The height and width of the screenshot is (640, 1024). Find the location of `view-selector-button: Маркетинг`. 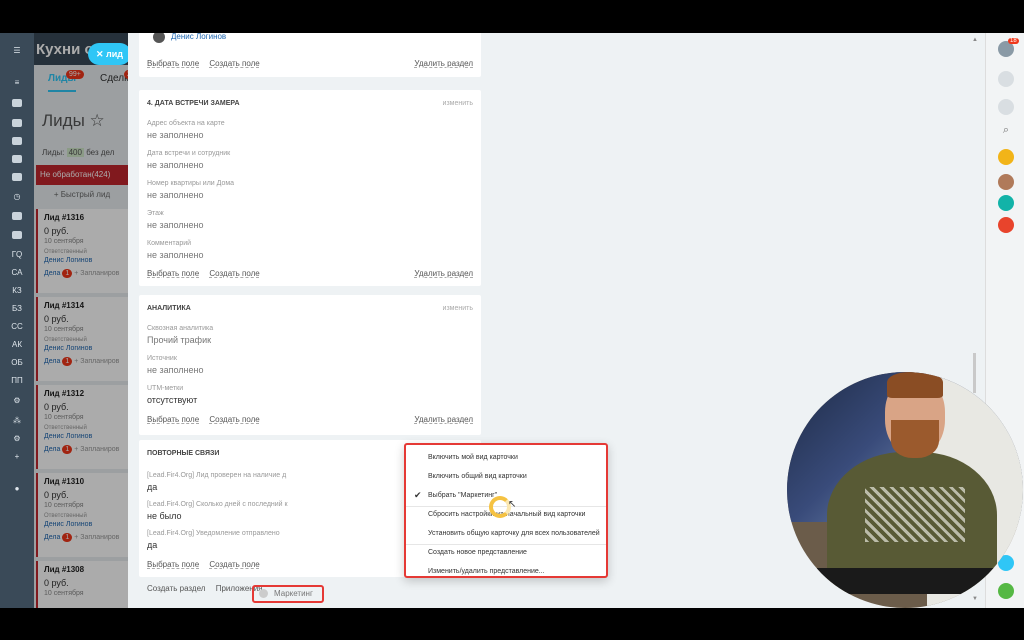

view-selector-button: Маркетинг is located at coordinates (288, 594).